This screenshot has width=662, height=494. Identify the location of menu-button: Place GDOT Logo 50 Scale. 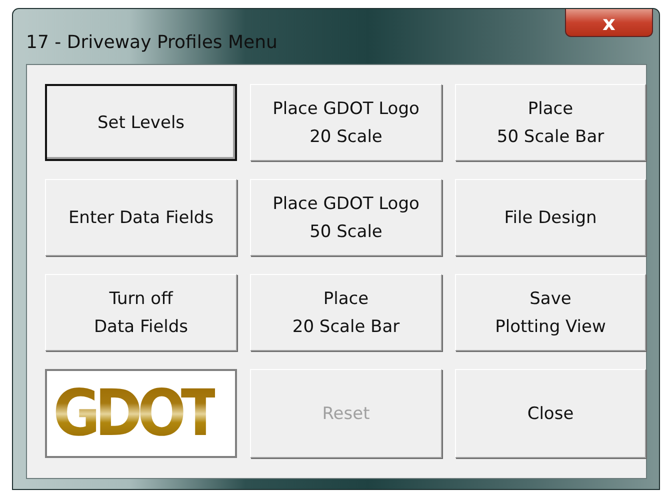
(346, 217).